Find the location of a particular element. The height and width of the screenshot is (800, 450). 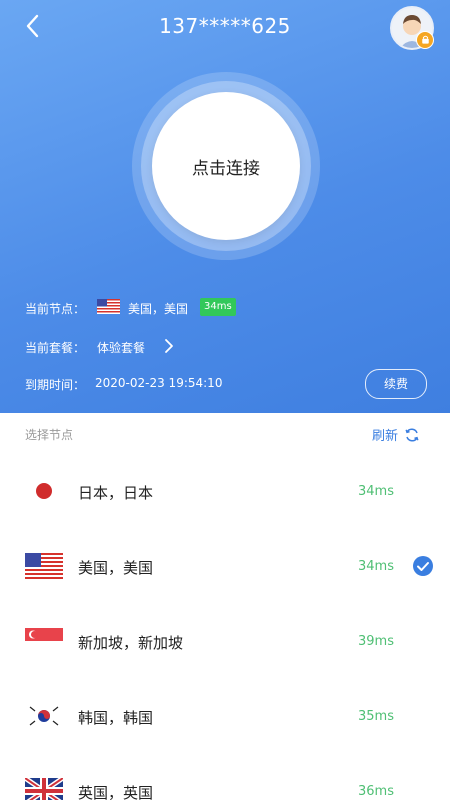

connect-label: 点击连接 is located at coordinates (226, 168).